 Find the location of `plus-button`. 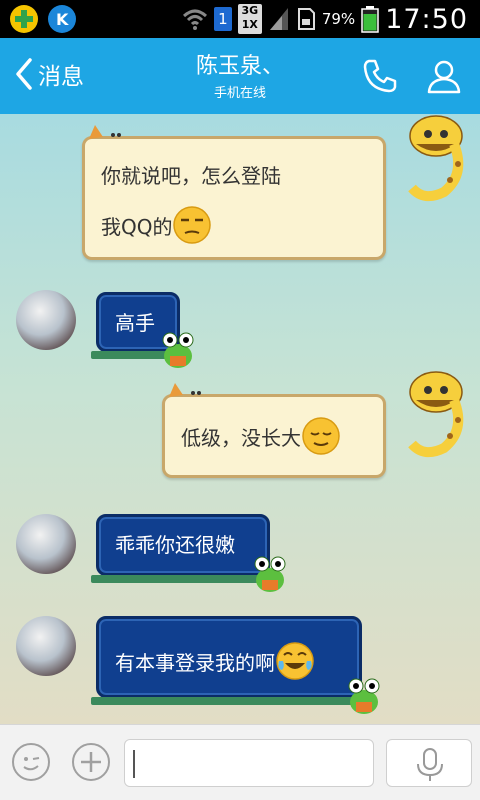

plus-button is located at coordinates (91, 762).